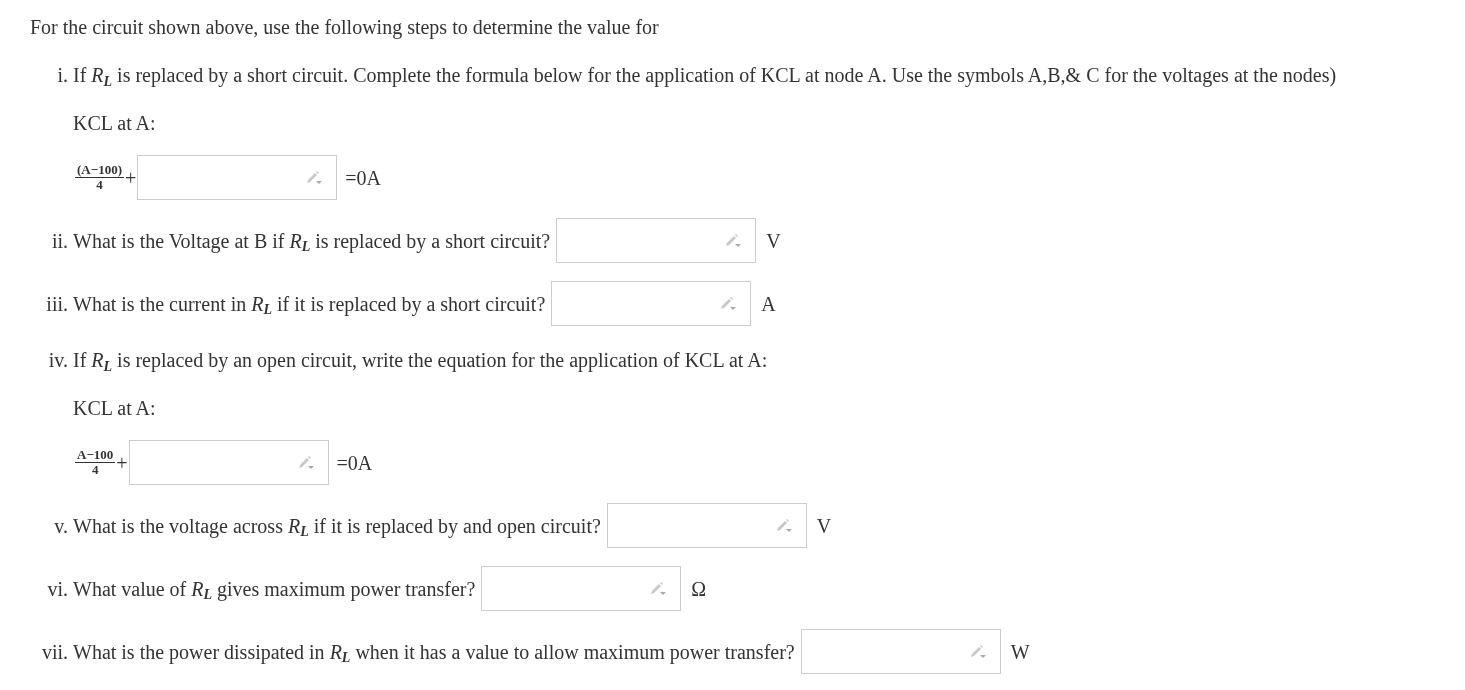 This screenshot has width=1465, height=690. What do you see at coordinates (274, 590) in the screenshot?
I see `question-text: What value of R$_{L}$ gives maximum power transfer?` at bounding box center [274, 590].